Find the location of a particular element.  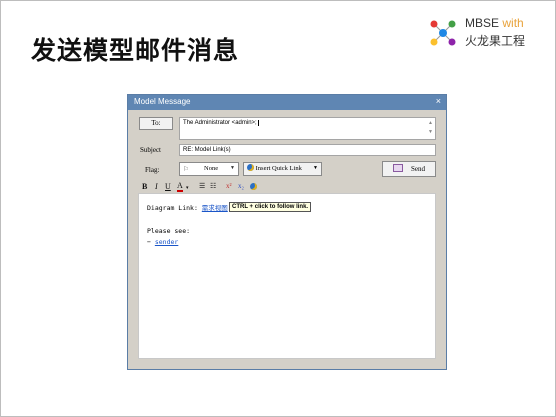

to-field: The Administrator <admin>; ▲ ▼ is located at coordinates (307, 128).